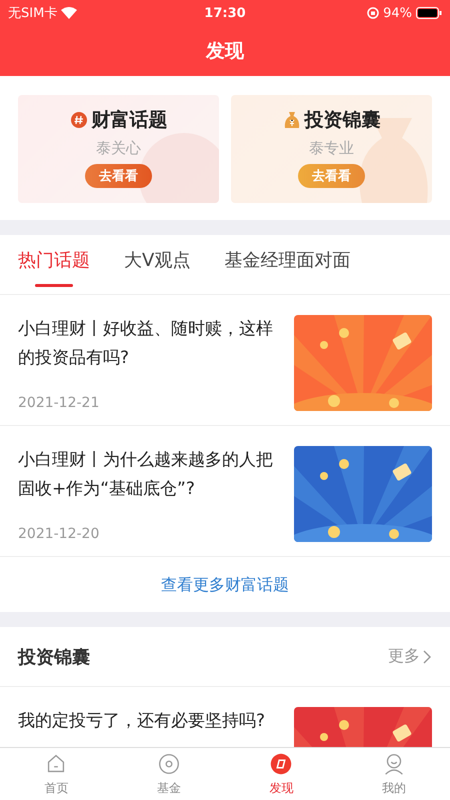  What do you see at coordinates (410, 656) in the screenshot?
I see `more-link: 更多` at bounding box center [410, 656].